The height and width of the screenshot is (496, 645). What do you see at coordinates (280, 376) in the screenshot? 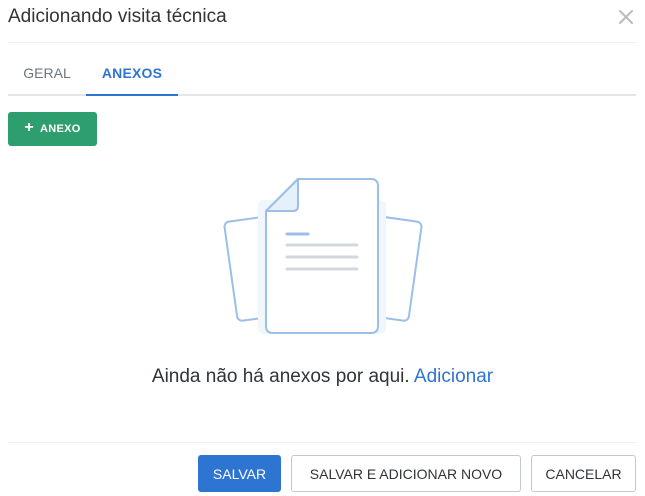
I see `empty-state-message: Ainda não há anexos por aqui.` at bounding box center [280, 376].